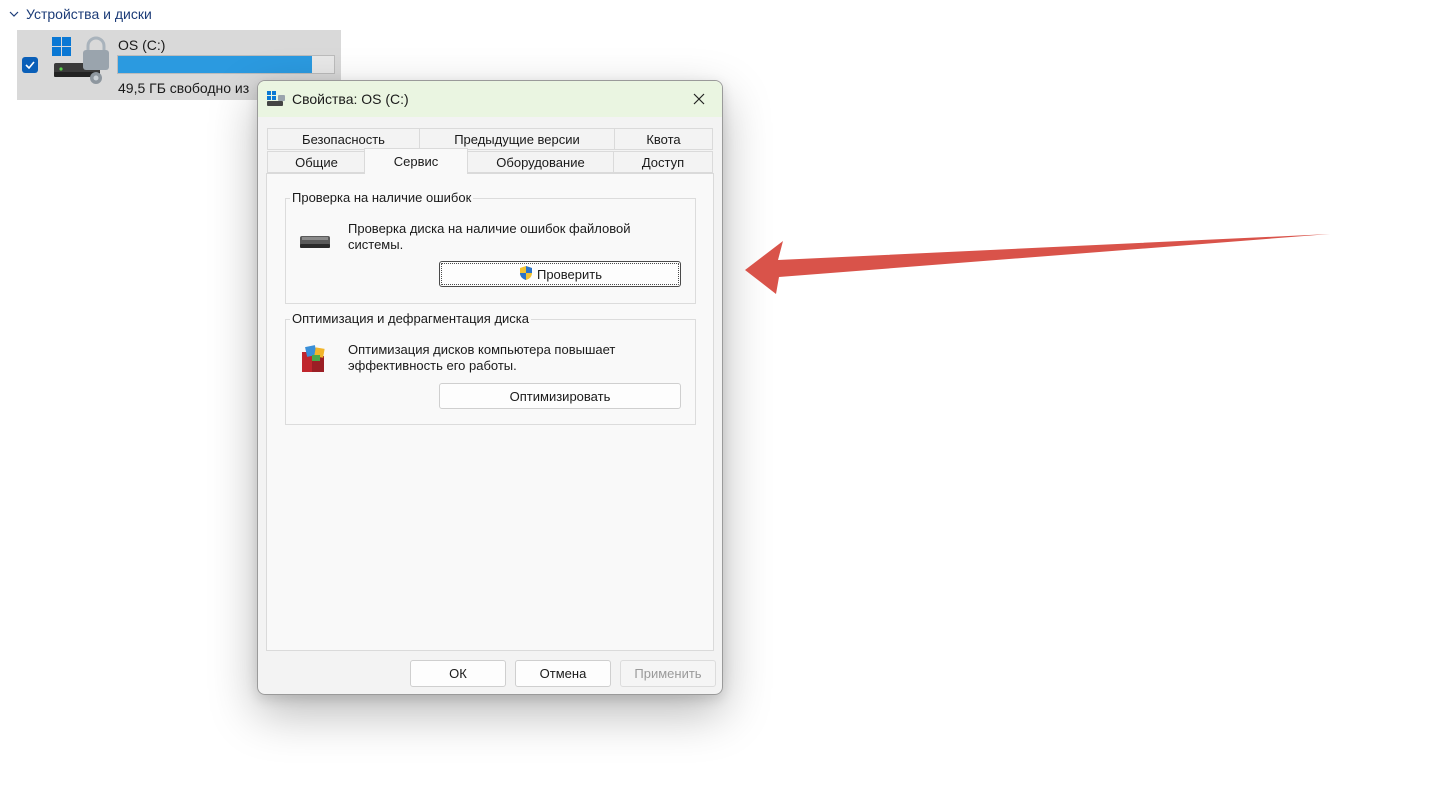 The height and width of the screenshot is (810, 1440). What do you see at coordinates (416, 161) in the screenshot?
I see `tab-tools: Сервис` at bounding box center [416, 161].